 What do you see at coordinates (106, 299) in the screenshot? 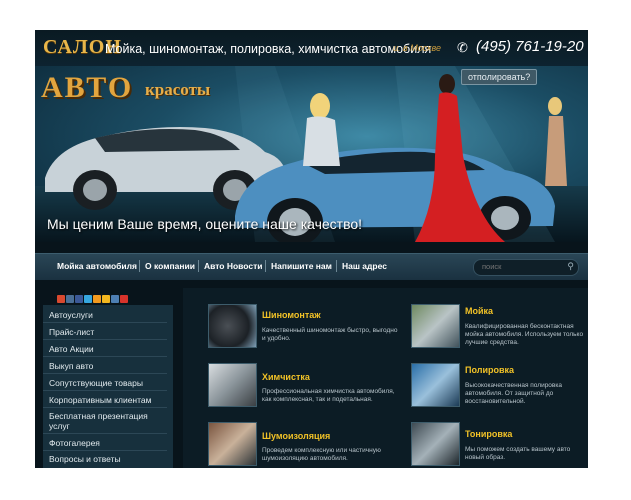
I see `mailru-icon` at bounding box center [106, 299].